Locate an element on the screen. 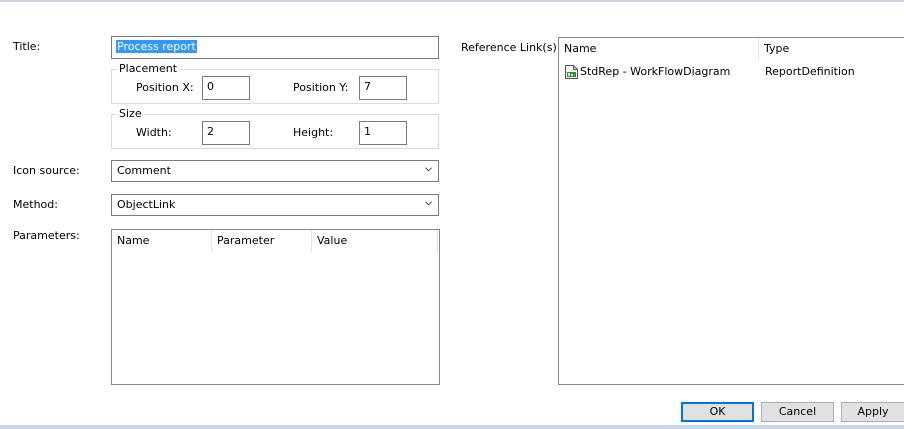  icon-source-value: Comment is located at coordinates (144, 170).